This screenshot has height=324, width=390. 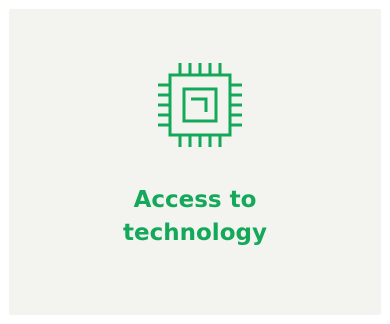 I want to click on cpu-chip-icon, so click(x=200, y=105).